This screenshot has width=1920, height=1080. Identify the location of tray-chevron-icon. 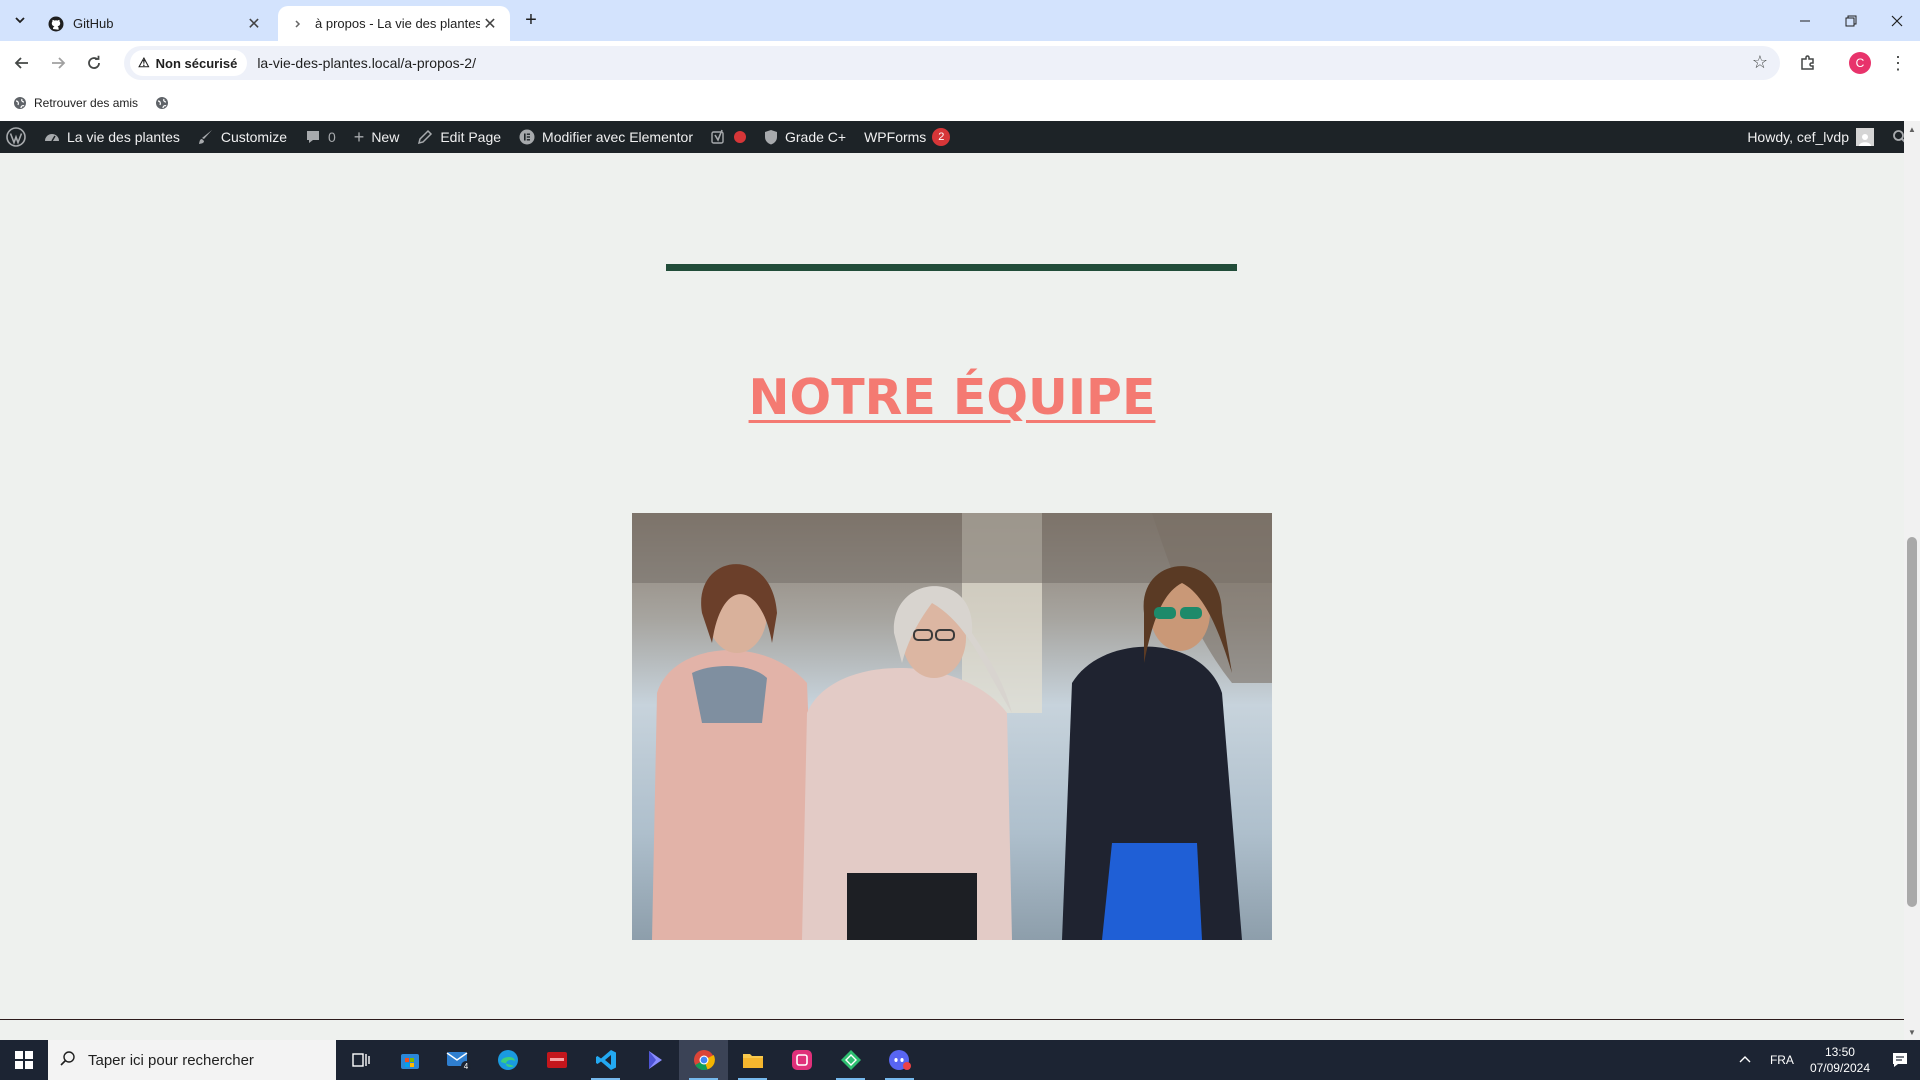
(1745, 1060).